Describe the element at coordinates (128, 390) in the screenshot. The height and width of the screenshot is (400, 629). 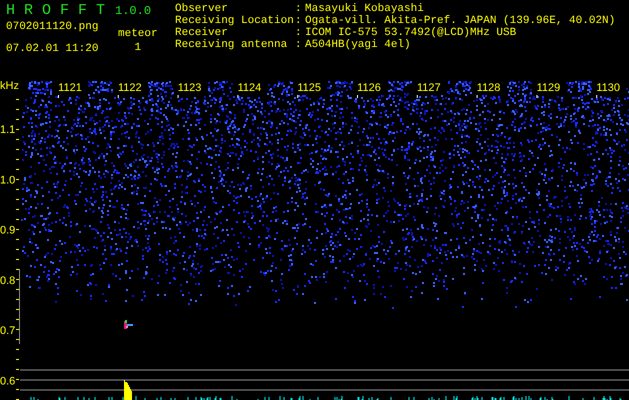
I see `signal-peak-drawing` at that location.